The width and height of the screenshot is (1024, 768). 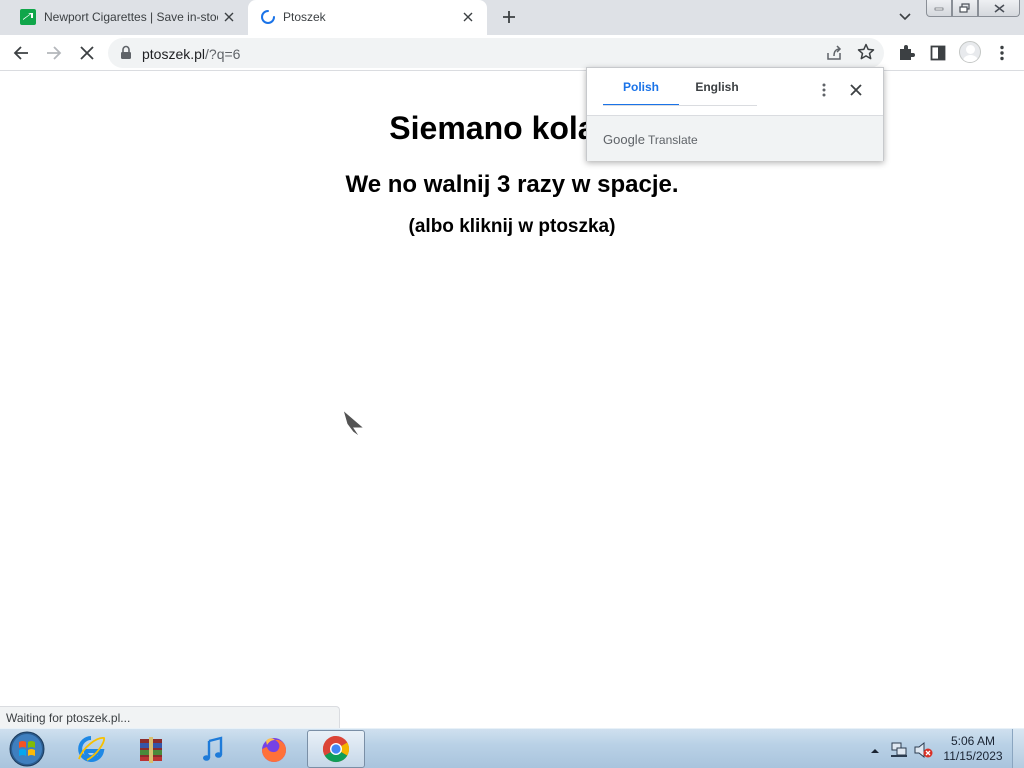 What do you see at coordinates (973, 741) in the screenshot?
I see `clock-time: 5:06 AM` at bounding box center [973, 741].